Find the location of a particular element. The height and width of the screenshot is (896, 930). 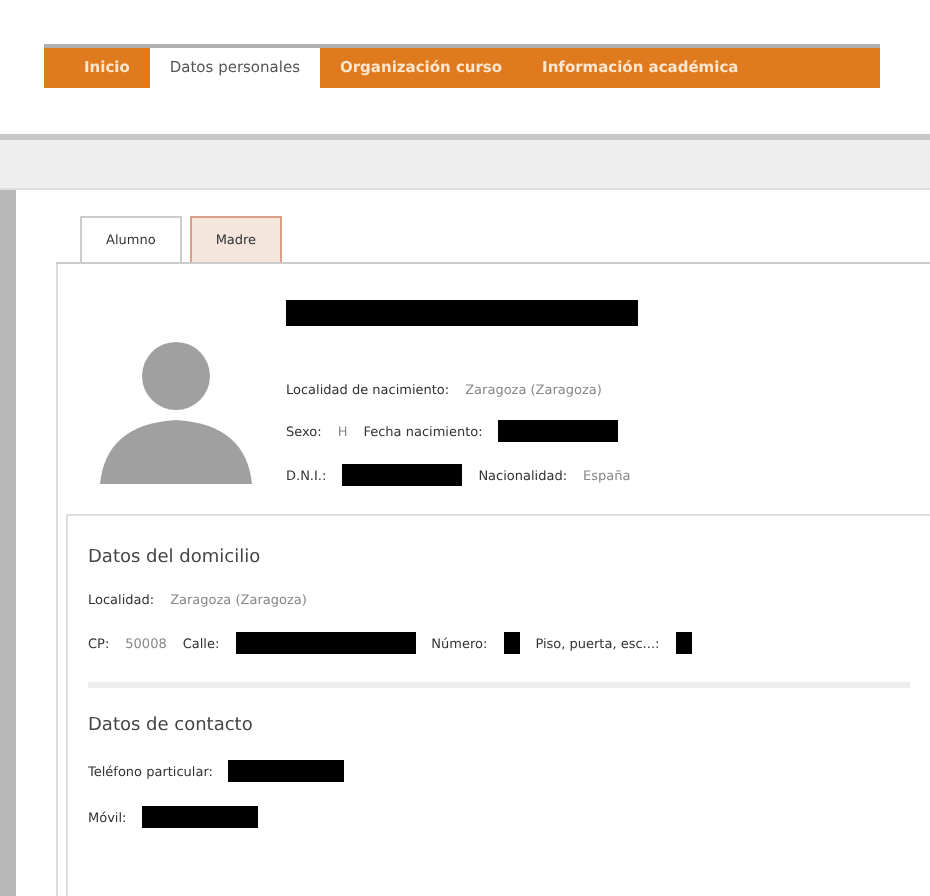

section-title: Datos del domicilio is located at coordinates (175, 558).